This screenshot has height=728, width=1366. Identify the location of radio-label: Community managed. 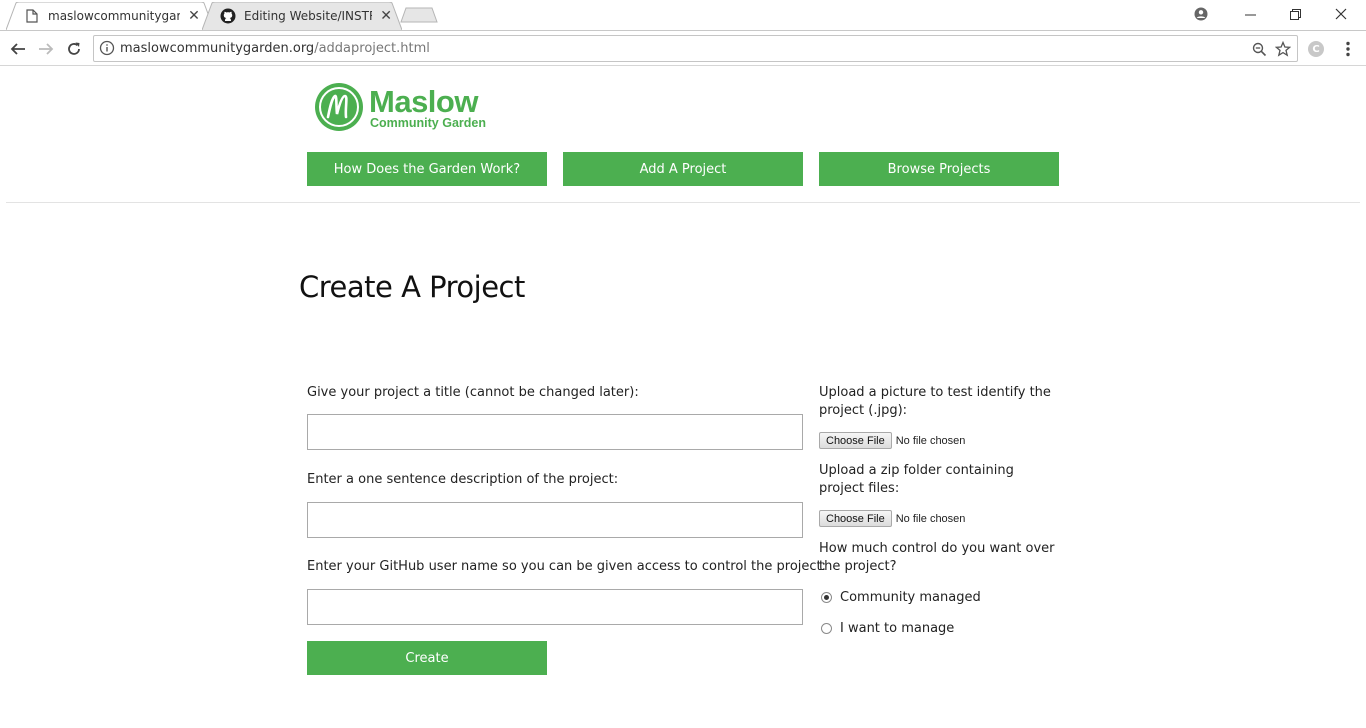
(910, 597).